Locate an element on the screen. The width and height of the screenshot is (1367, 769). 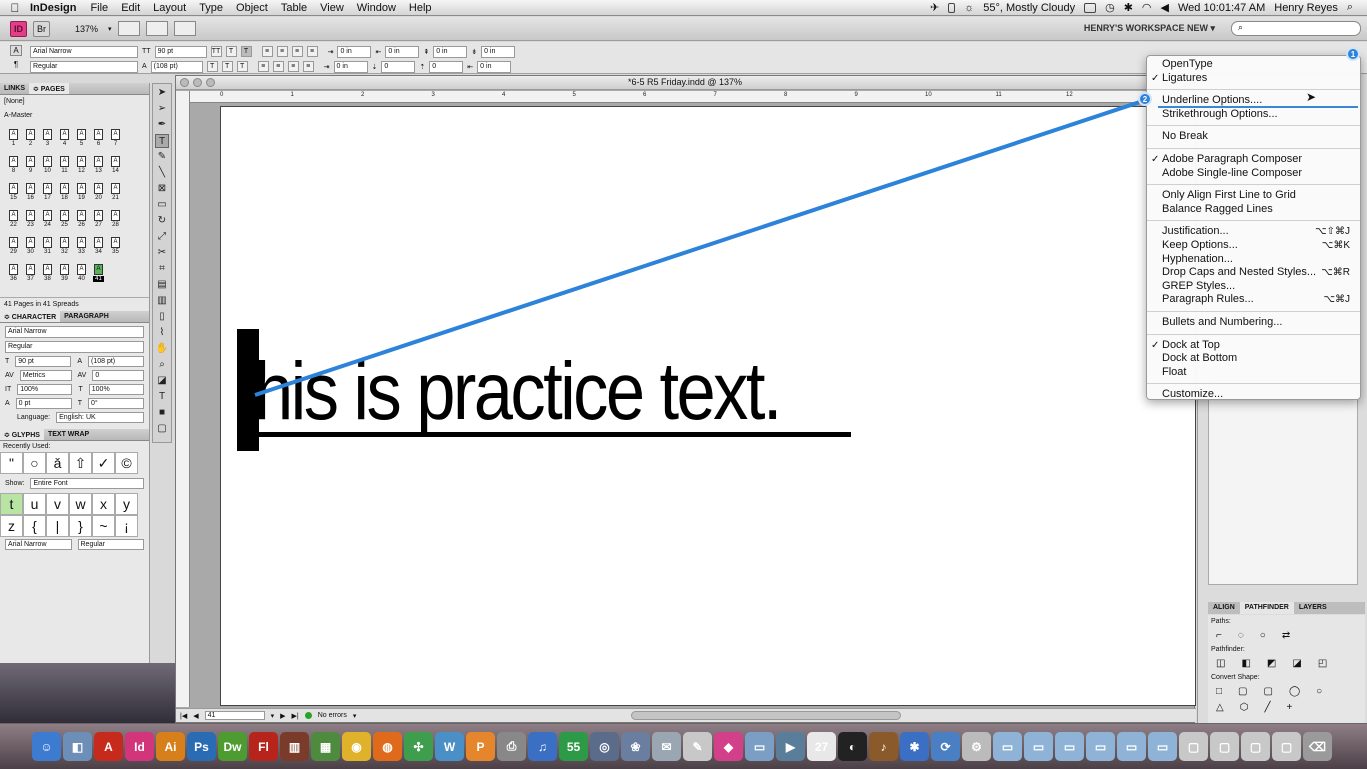
page-thumbnail: A 18 is located at coordinates (64, 196).